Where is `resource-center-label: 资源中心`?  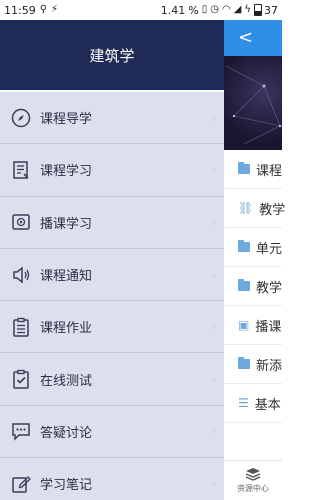 resource-center-label: 资源中心 is located at coordinates (253, 488).